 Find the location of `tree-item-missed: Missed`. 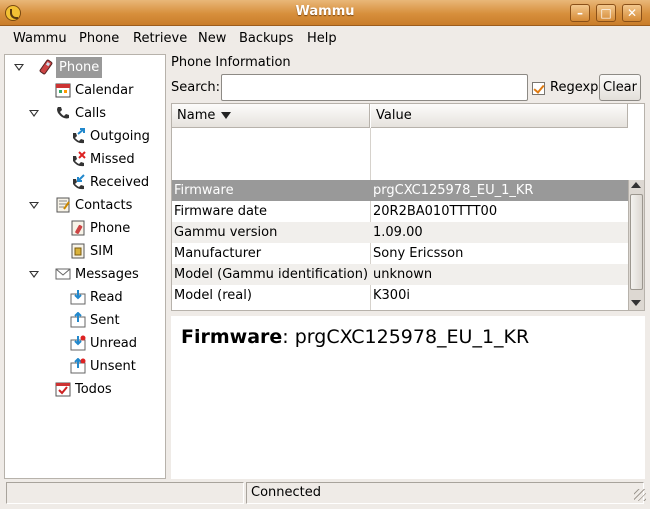

tree-item-missed: Missed is located at coordinates (85, 159).